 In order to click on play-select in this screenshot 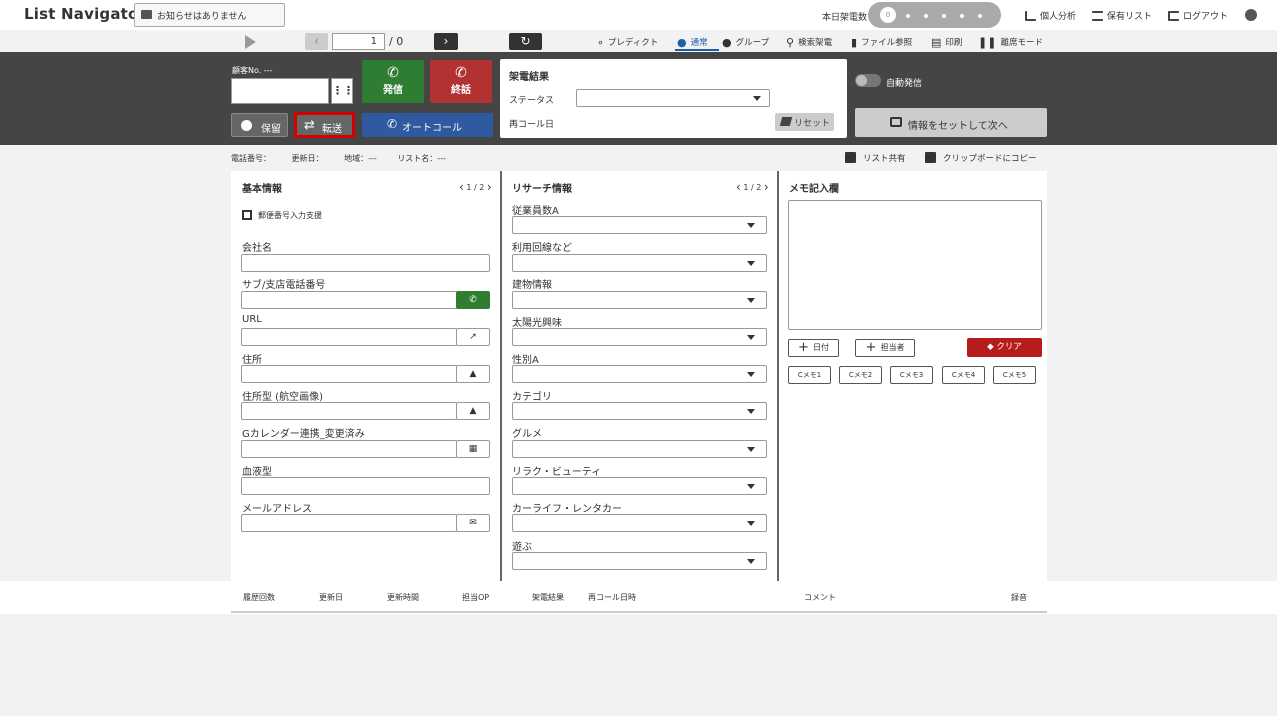, I will do `click(639, 561)`.